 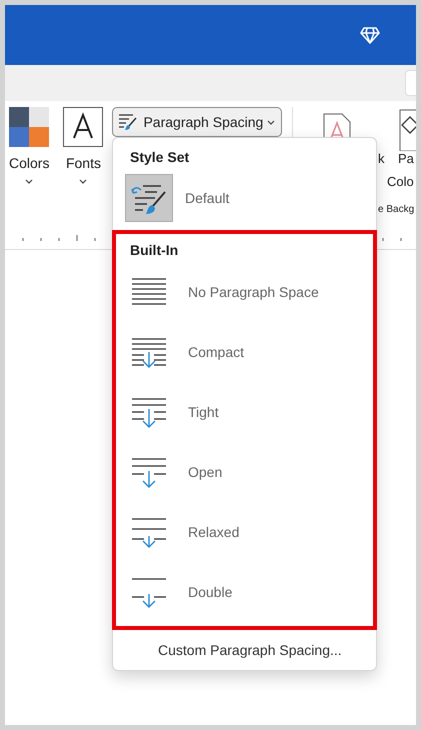 What do you see at coordinates (154, 250) in the screenshot?
I see `section-header: Built-In` at bounding box center [154, 250].